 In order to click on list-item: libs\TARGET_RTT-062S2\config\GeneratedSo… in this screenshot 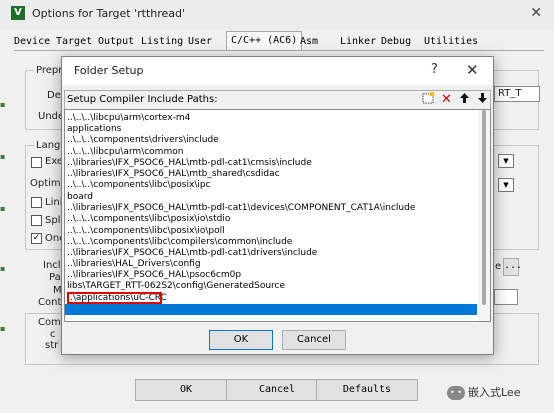, I will do `click(176, 286)`.